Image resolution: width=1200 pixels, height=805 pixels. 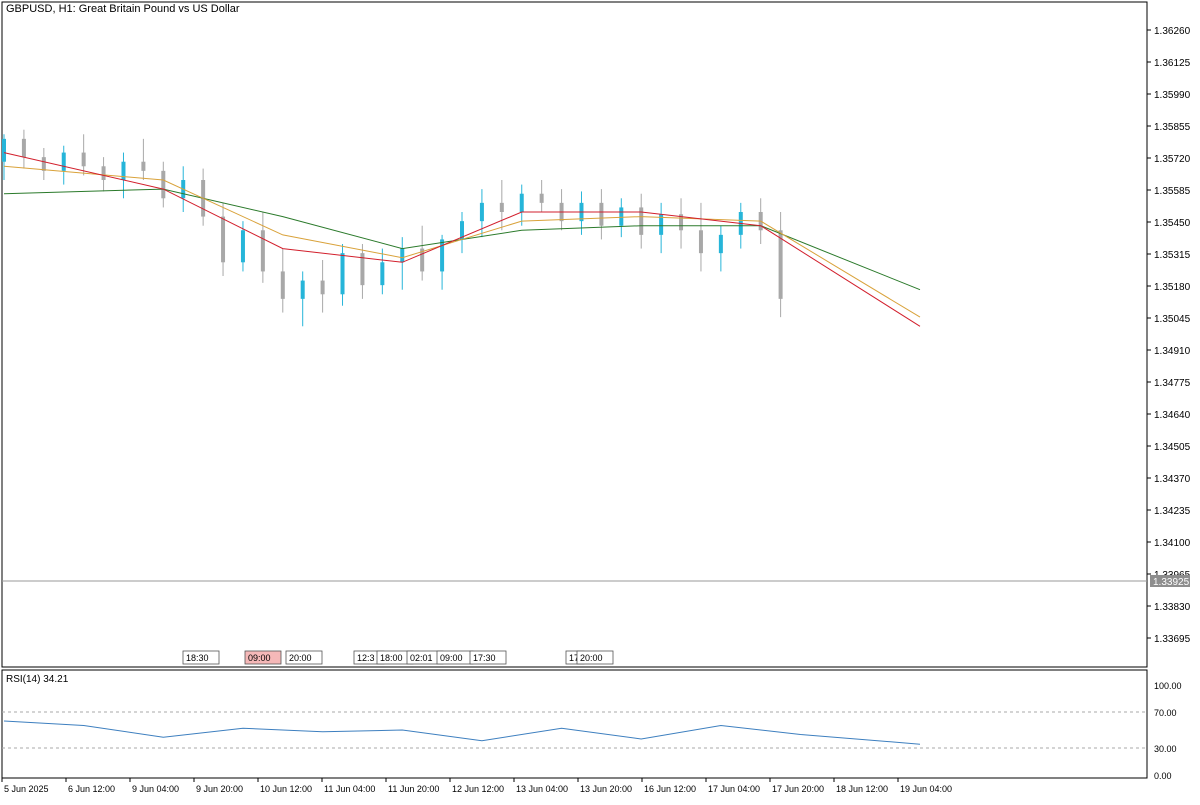 I want to click on time-tick-label: 5 Jun 2025, so click(x=26, y=789).